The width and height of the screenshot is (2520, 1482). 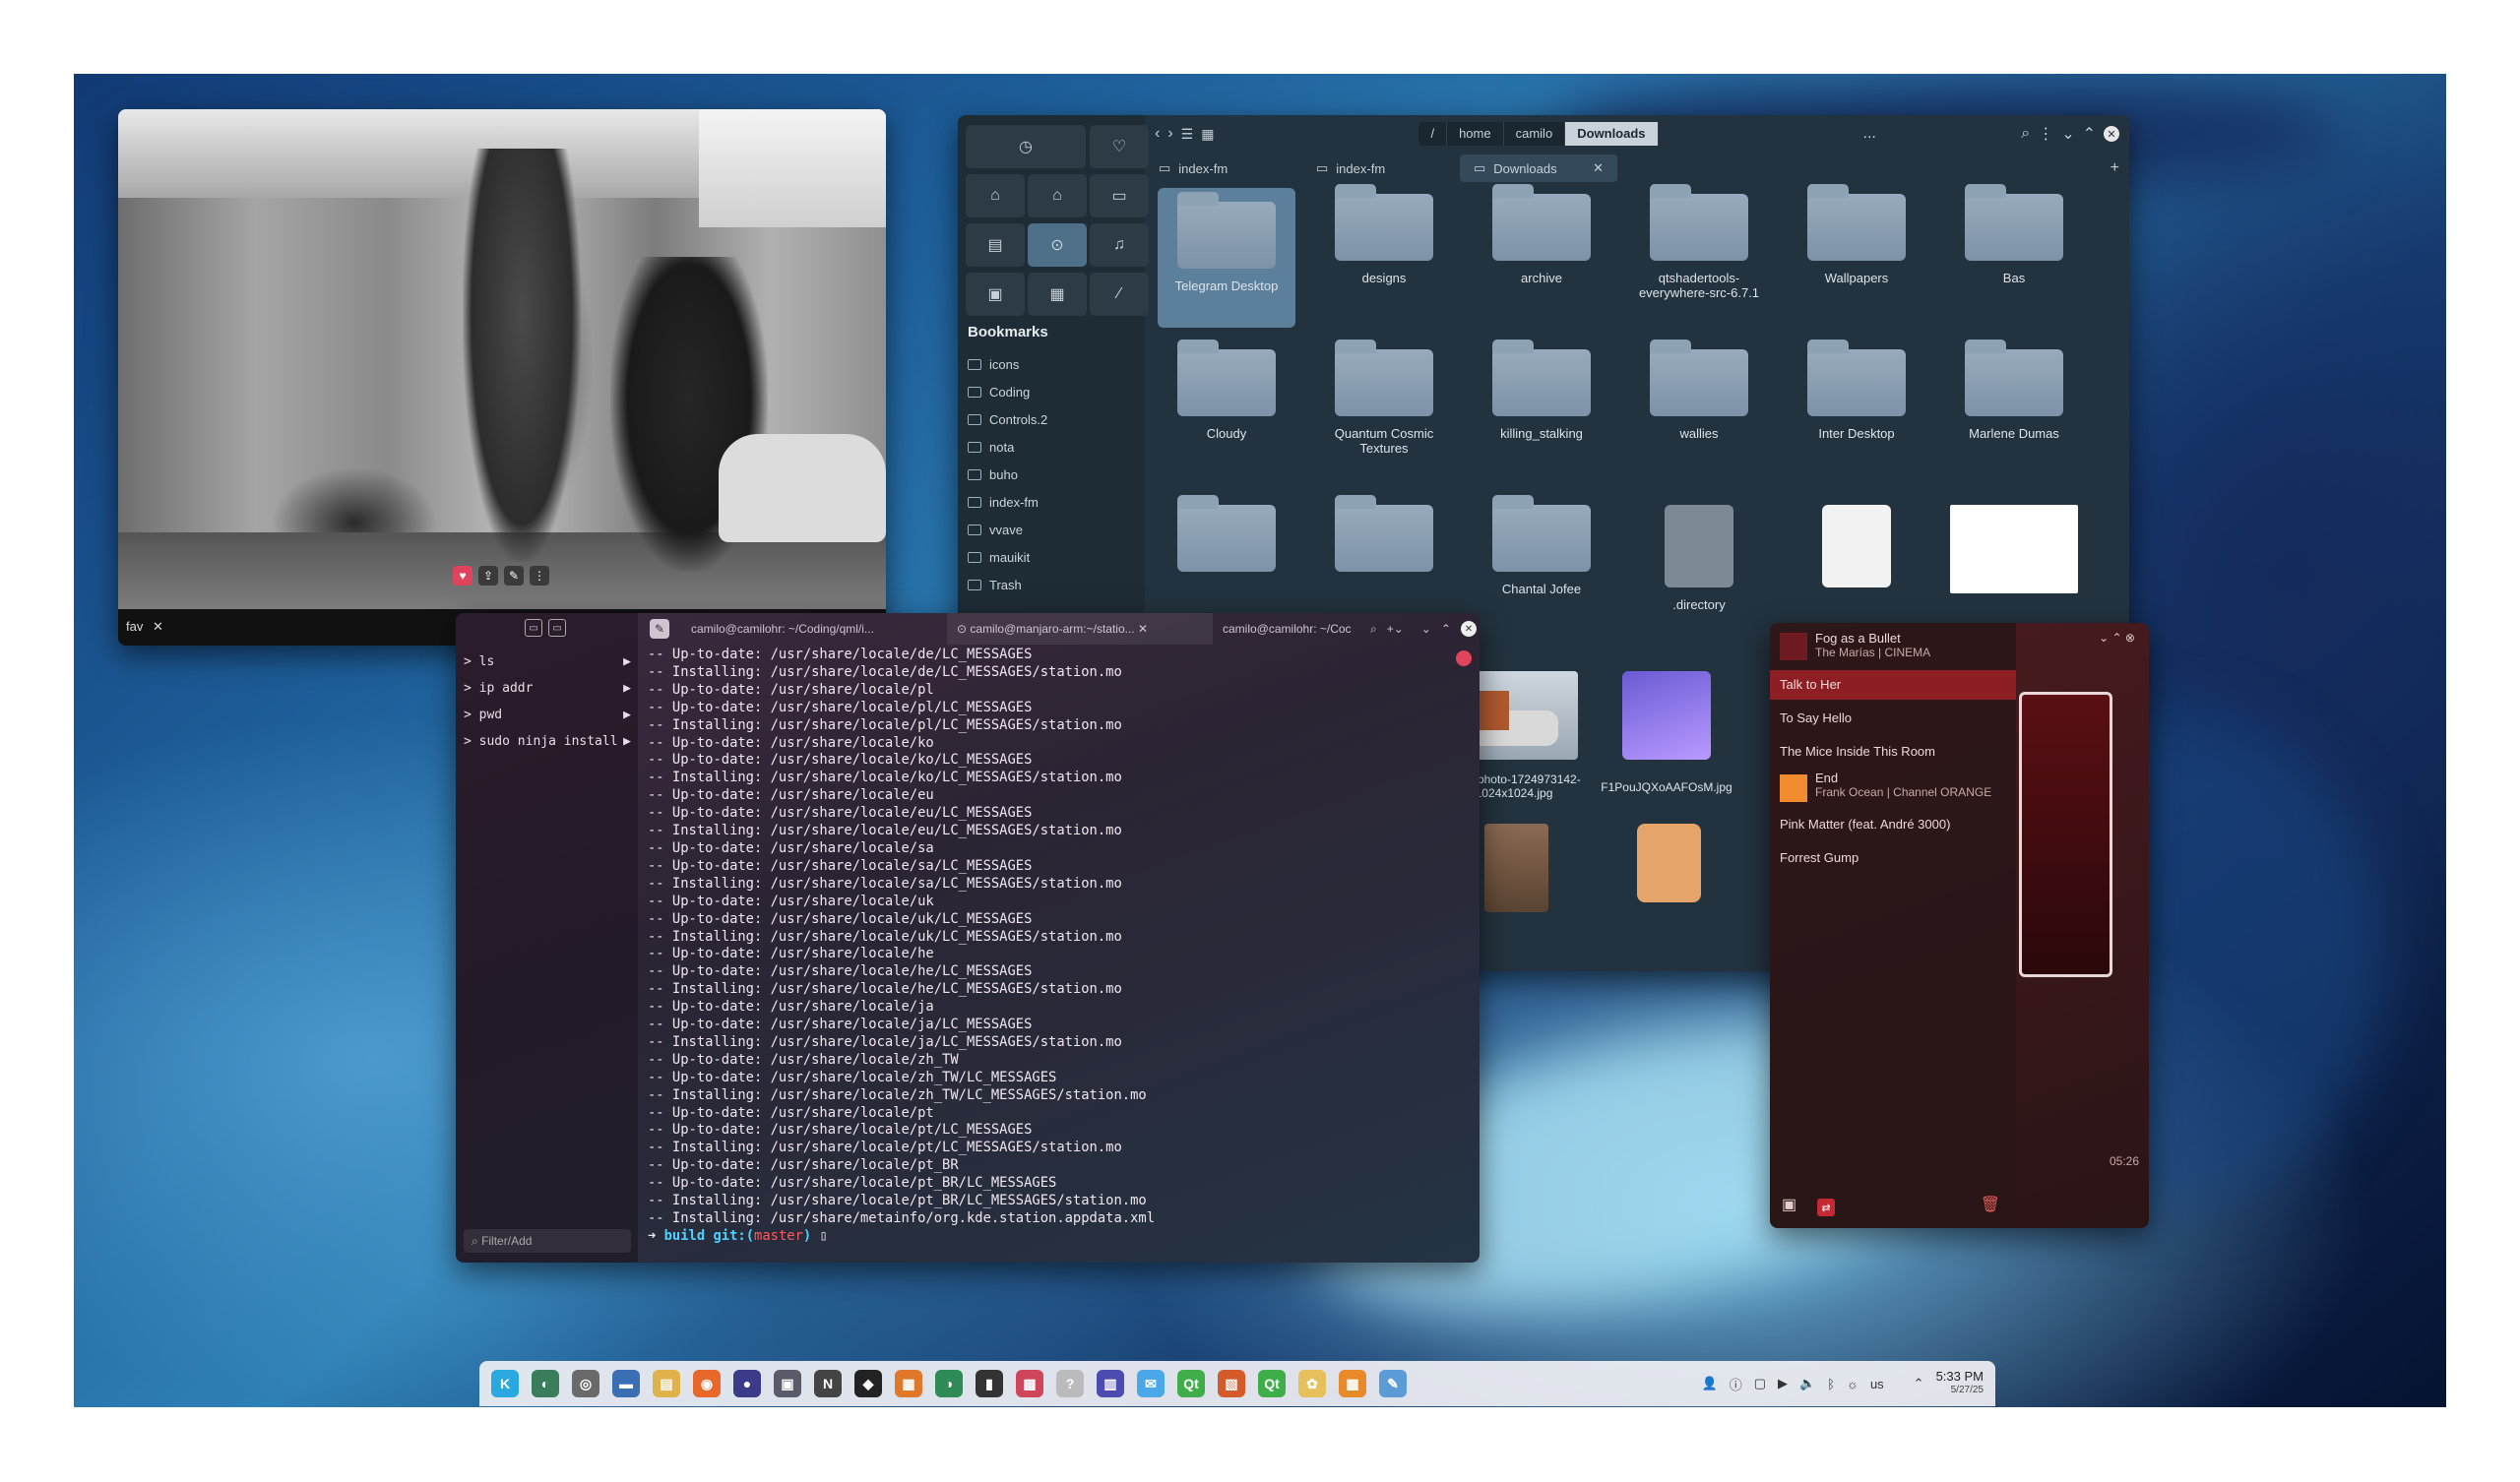 I want to click on new-tab-icon: +⌄, so click(x=1395, y=629).